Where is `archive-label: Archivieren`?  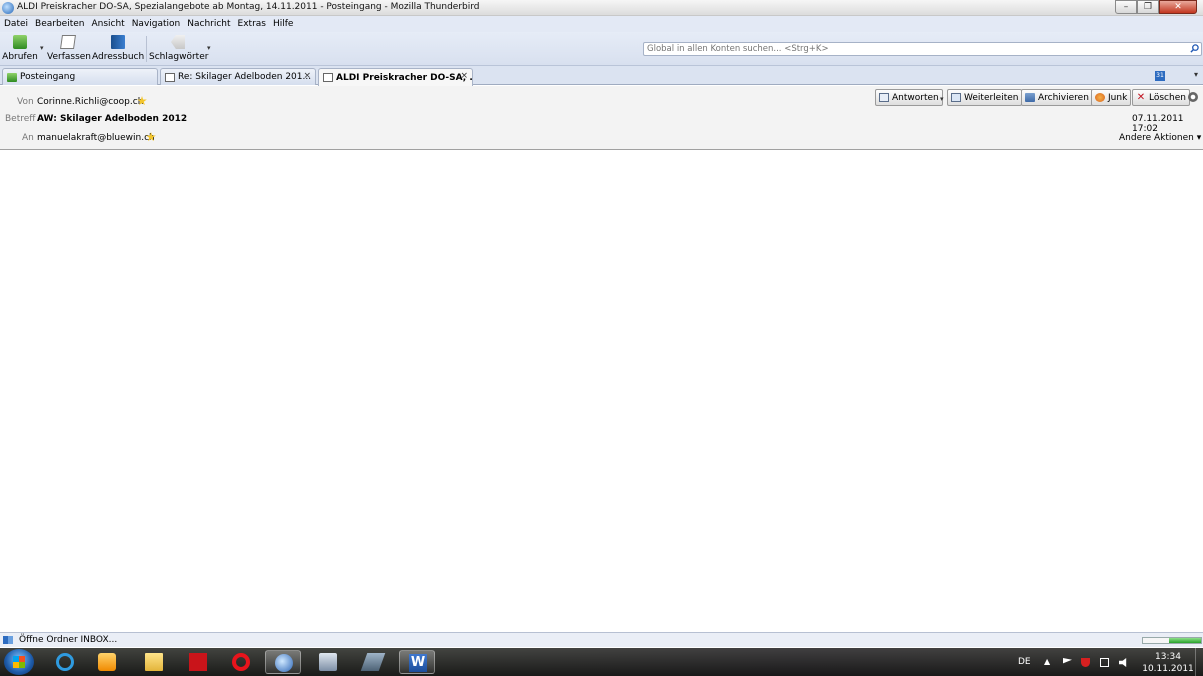
archive-label: Archivieren is located at coordinates (1063, 97).